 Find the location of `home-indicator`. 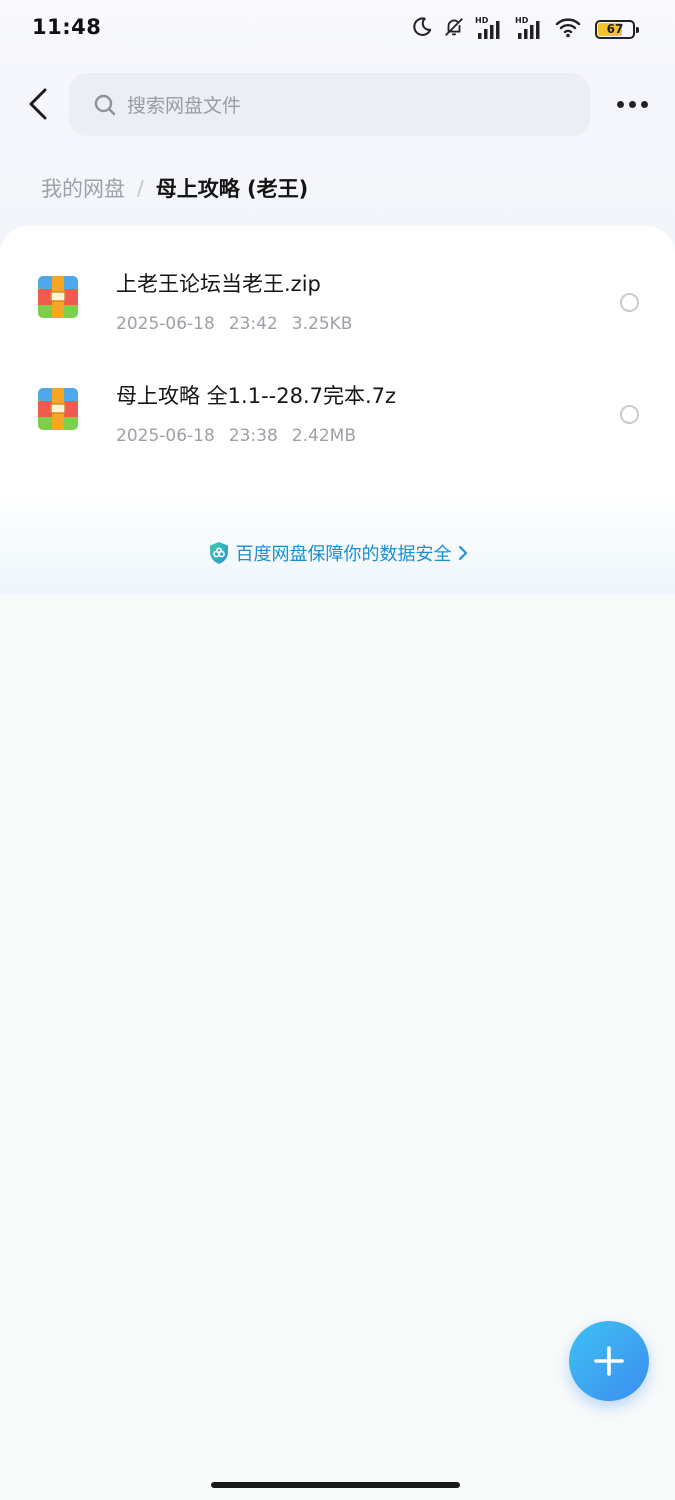

home-indicator is located at coordinates (335, 1485).